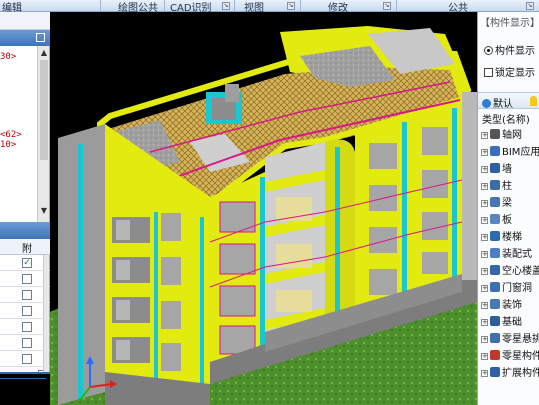  I want to click on checkbox-icon, so click(488, 72).